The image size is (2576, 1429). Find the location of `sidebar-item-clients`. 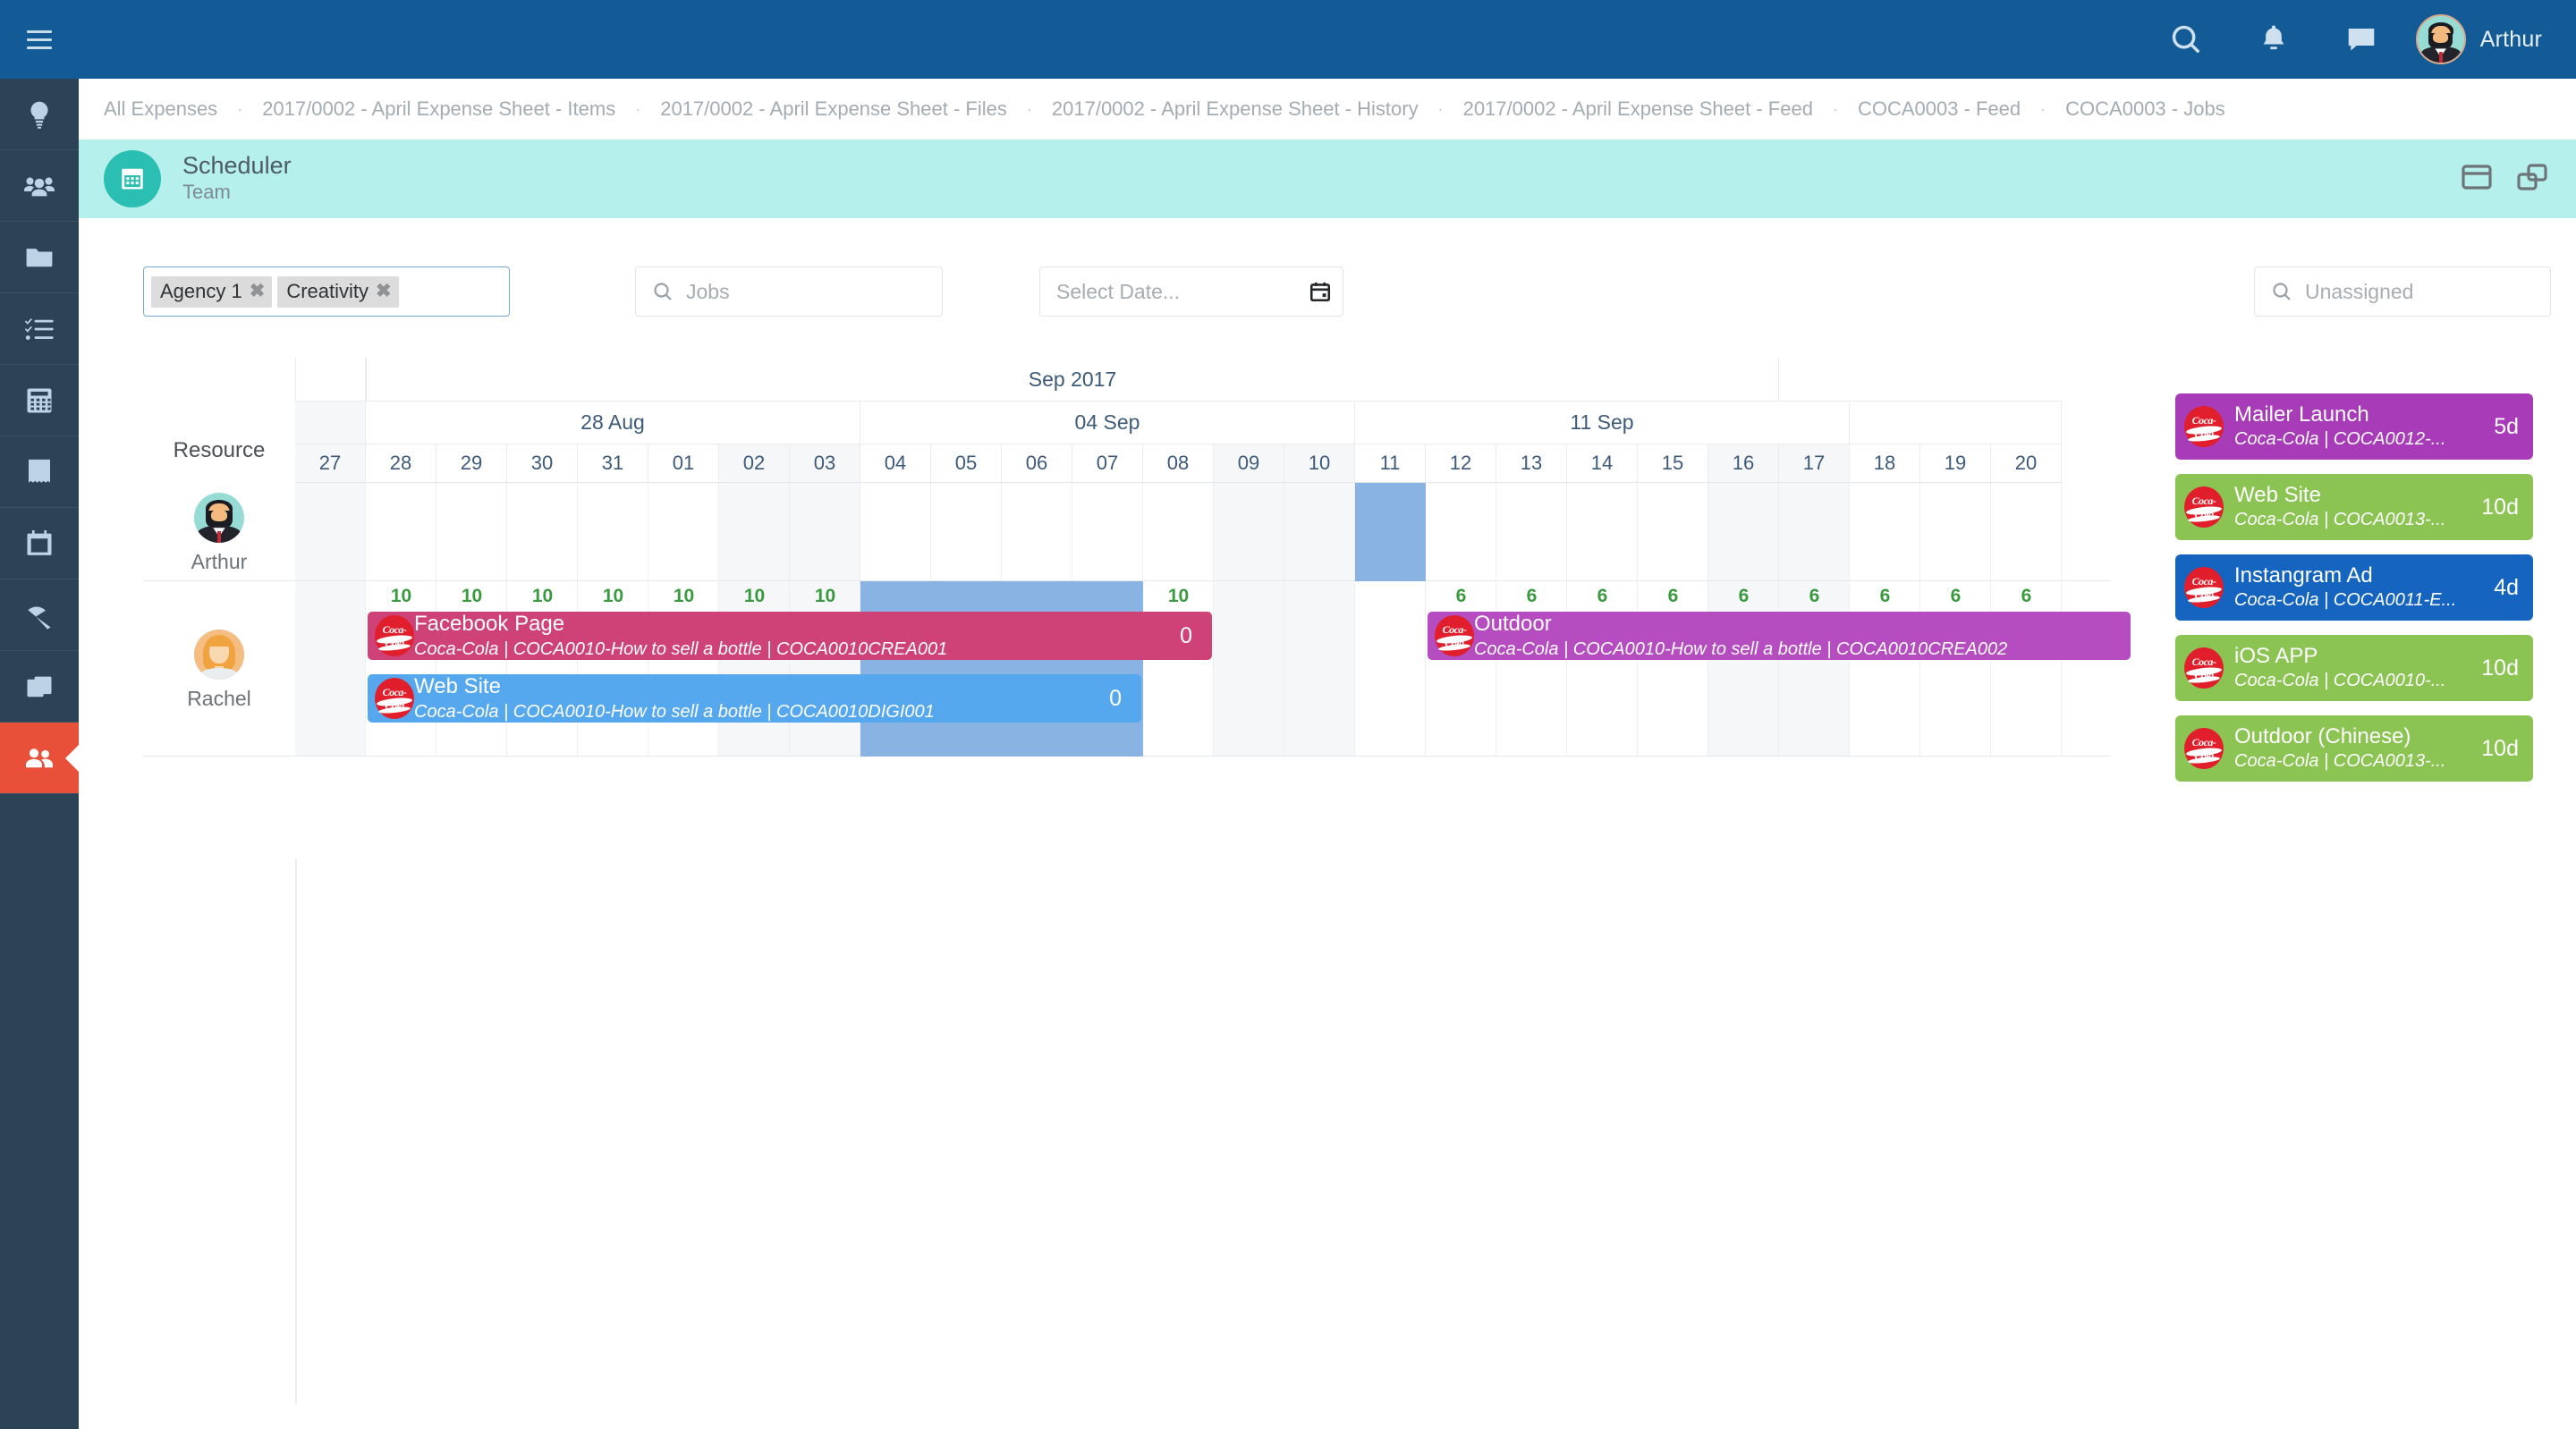

sidebar-item-clients is located at coordinates (39, 186).